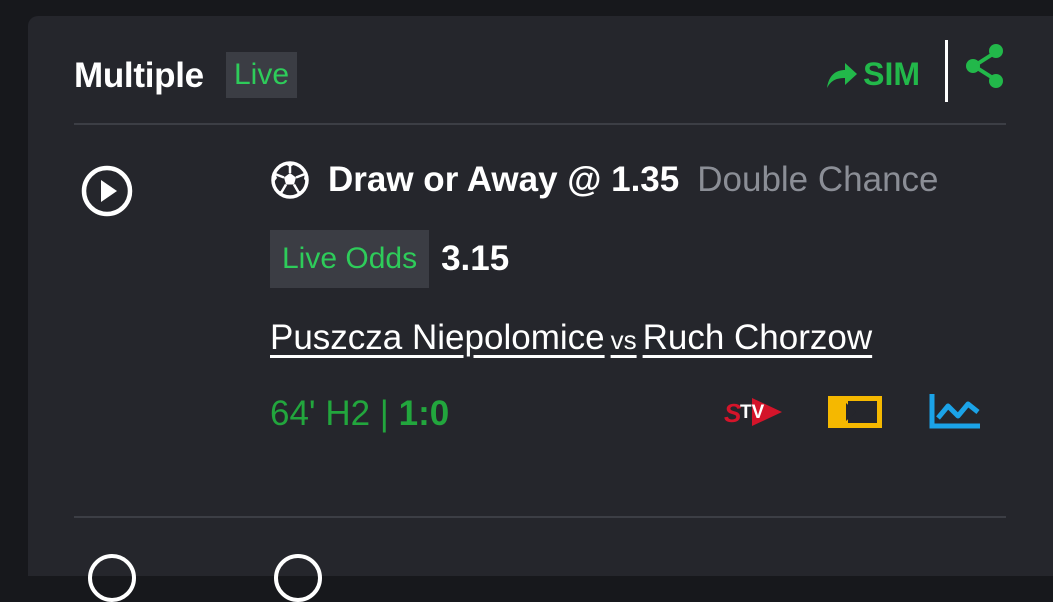  I want to click on stv-button: S TV, so click(754, 414).